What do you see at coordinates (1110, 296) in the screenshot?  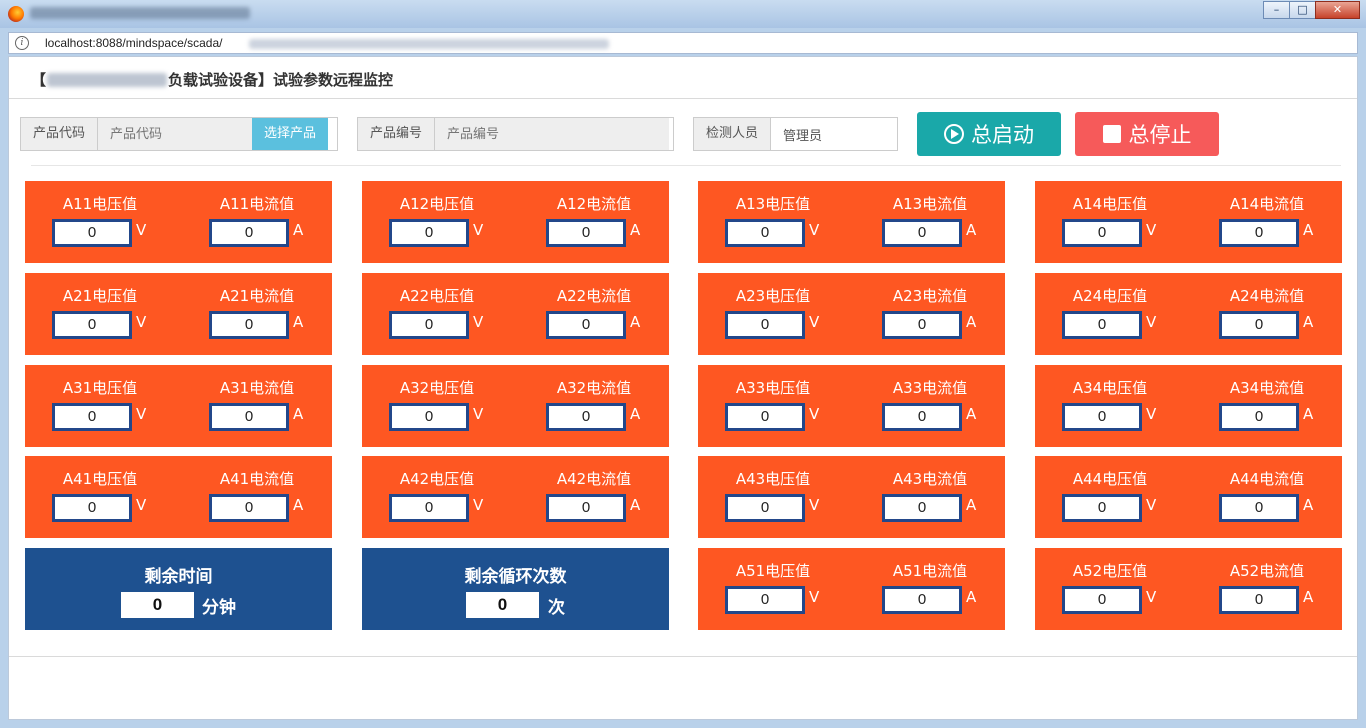 I see `voltage-label: A24电压值` at bounding box center [1110, 296].